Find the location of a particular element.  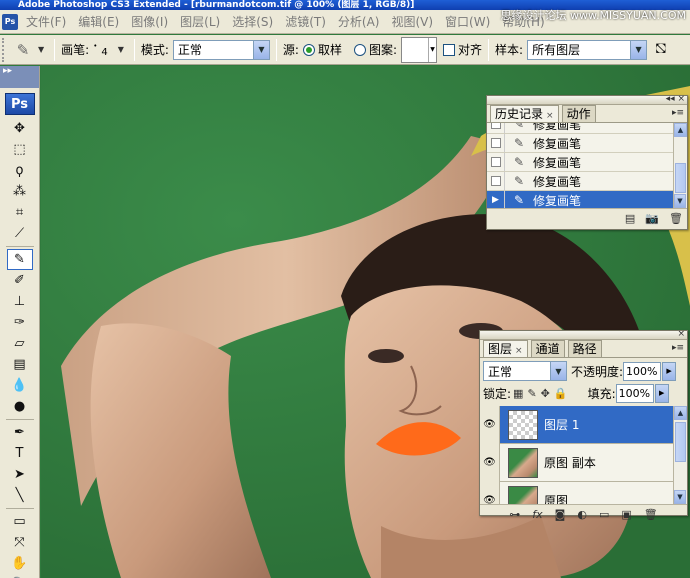

opacity-arrow-icon: ▶ is located at coordinates (669, 371).